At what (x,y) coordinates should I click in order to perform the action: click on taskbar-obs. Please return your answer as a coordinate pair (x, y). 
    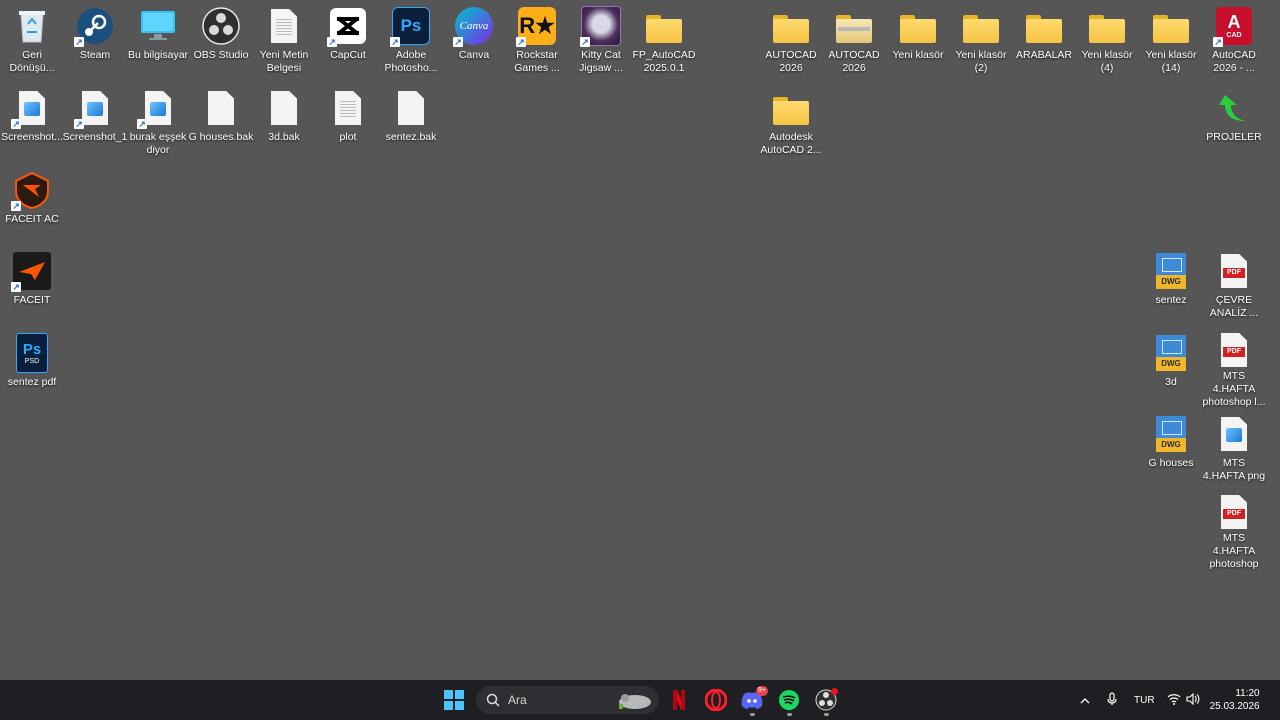
    Looking at the image, I should click on (826, 700).